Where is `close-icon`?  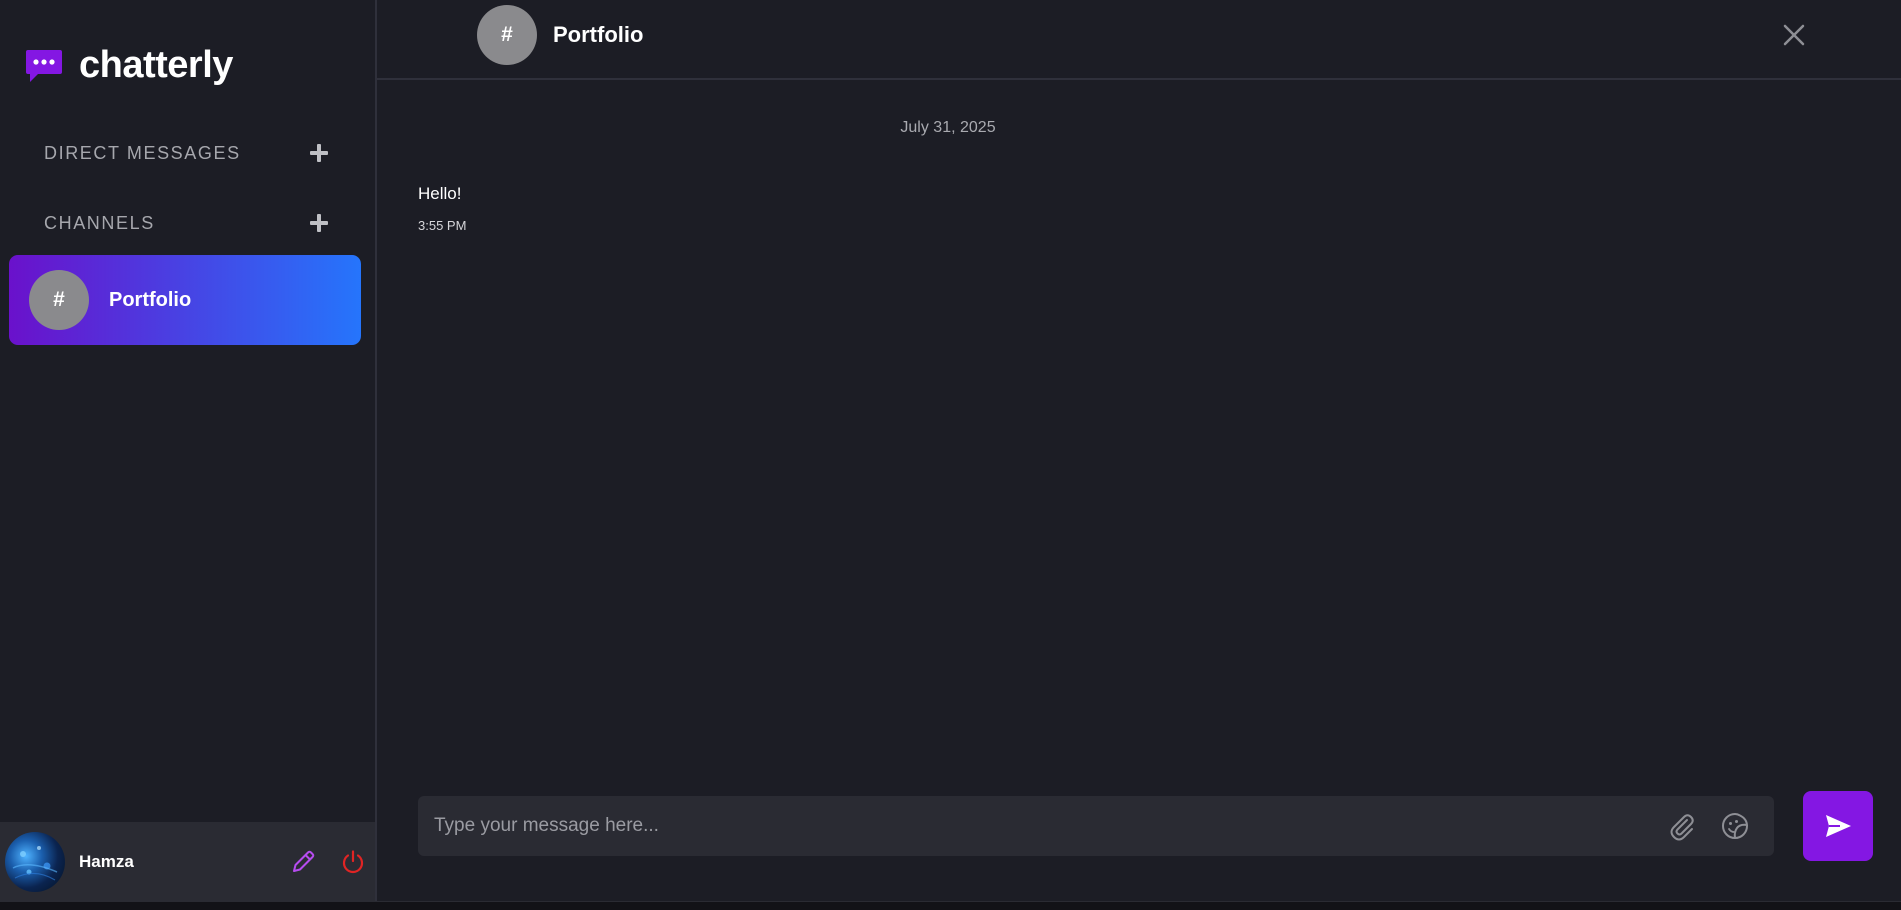
close-icon is located at coordinates (1794, 35).